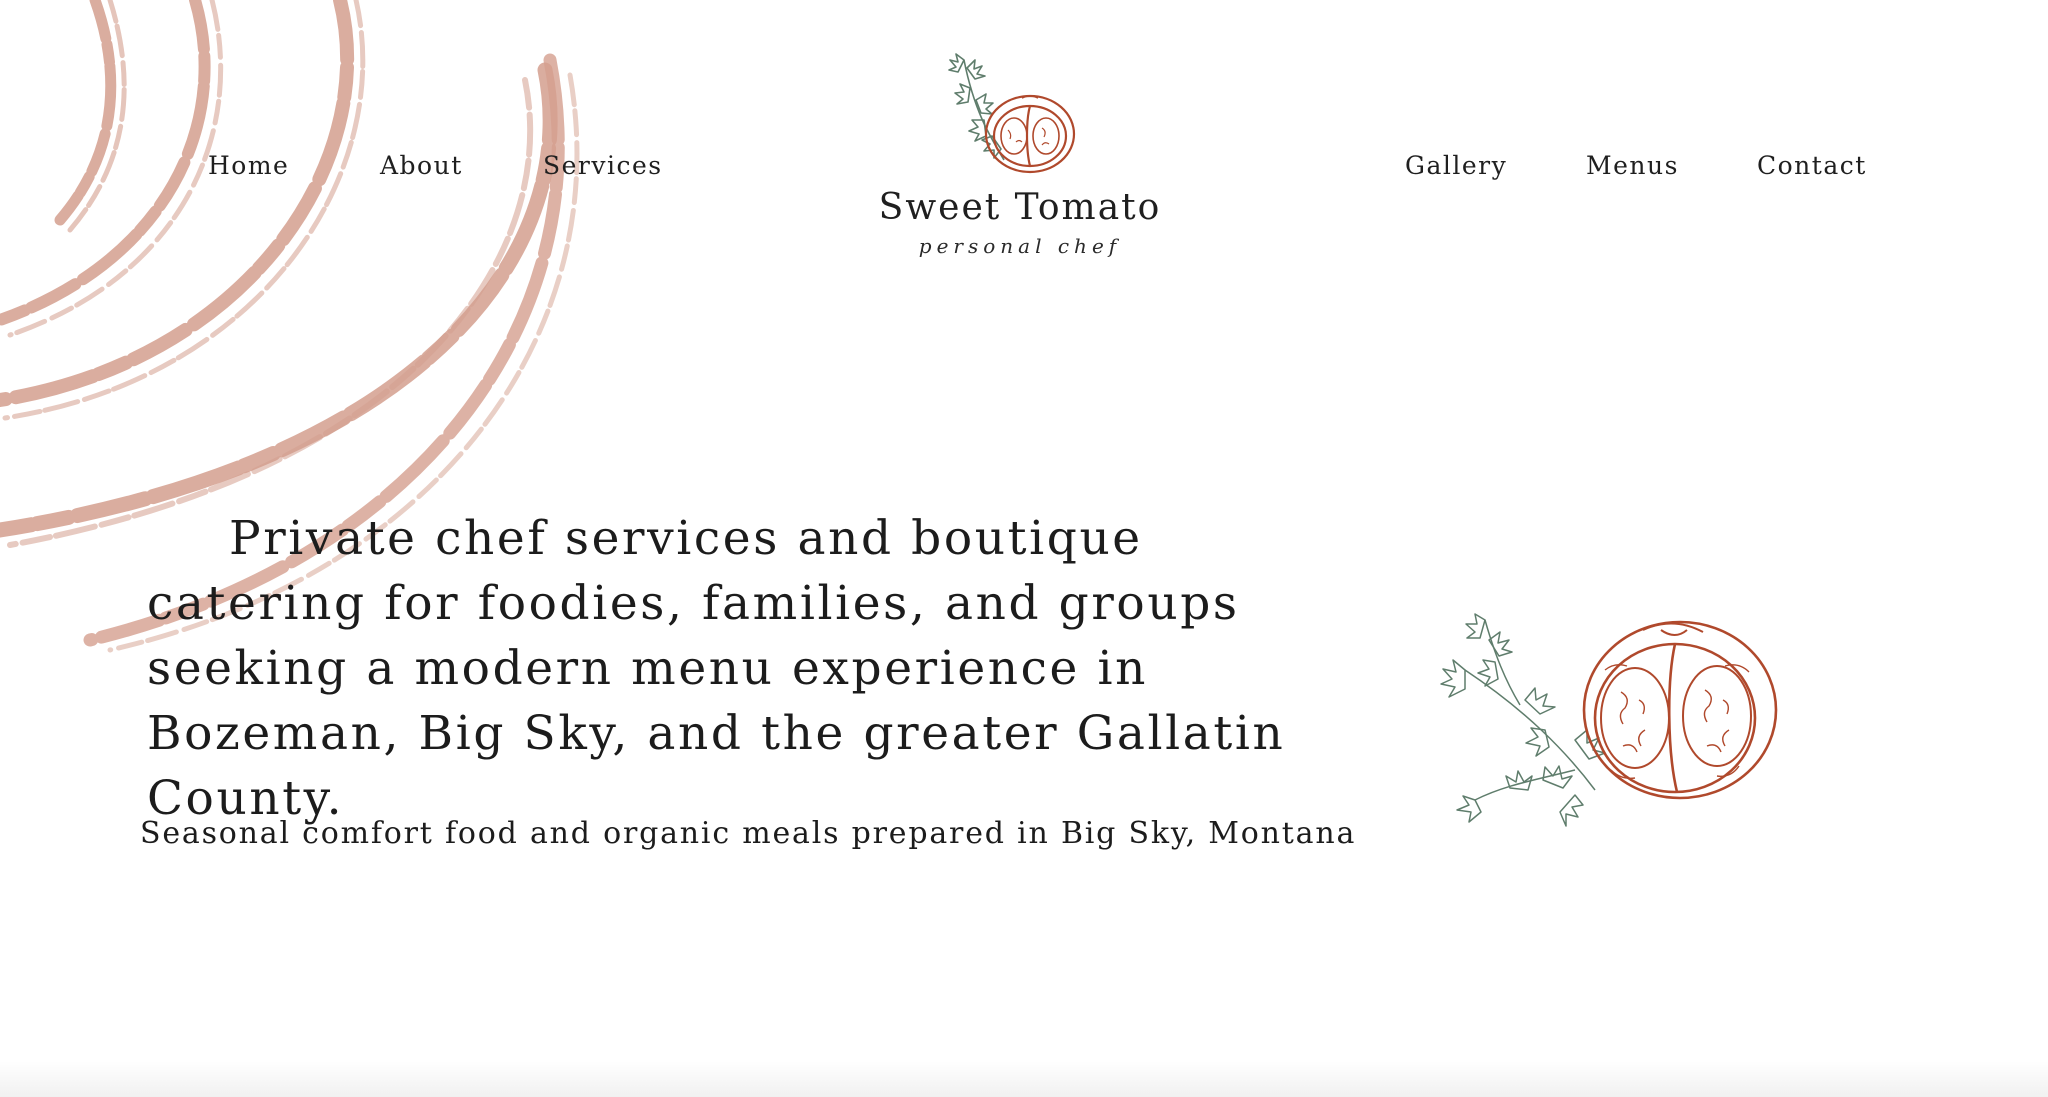 This screenshot has width=2048, height=1097. I want to click on brand-name: Sweet Tomato, so click(1020, 207).